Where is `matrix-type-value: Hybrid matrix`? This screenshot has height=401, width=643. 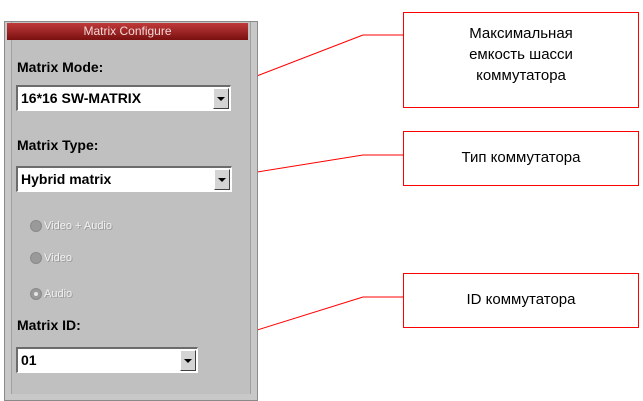
matrix-type-value: Hybrid matrix is located at coordinates (66, 179).